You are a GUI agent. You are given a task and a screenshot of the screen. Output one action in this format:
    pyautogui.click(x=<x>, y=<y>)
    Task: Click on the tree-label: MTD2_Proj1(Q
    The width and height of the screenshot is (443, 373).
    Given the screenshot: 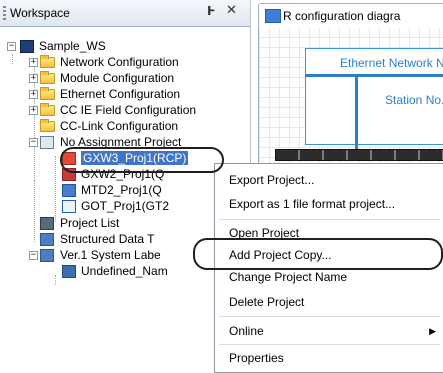 What is the action you would take?
    pyautogui.click(x=121, y=190)
    